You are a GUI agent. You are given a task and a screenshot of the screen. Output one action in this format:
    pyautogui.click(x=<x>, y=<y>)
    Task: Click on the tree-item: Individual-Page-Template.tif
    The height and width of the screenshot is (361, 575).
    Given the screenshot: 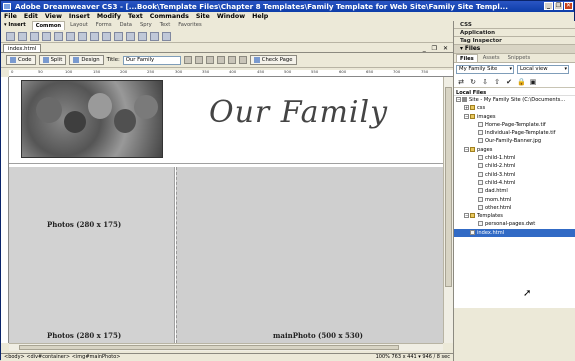 What is the action you would take?
    pyautogui.click(x=514, y=133)
    